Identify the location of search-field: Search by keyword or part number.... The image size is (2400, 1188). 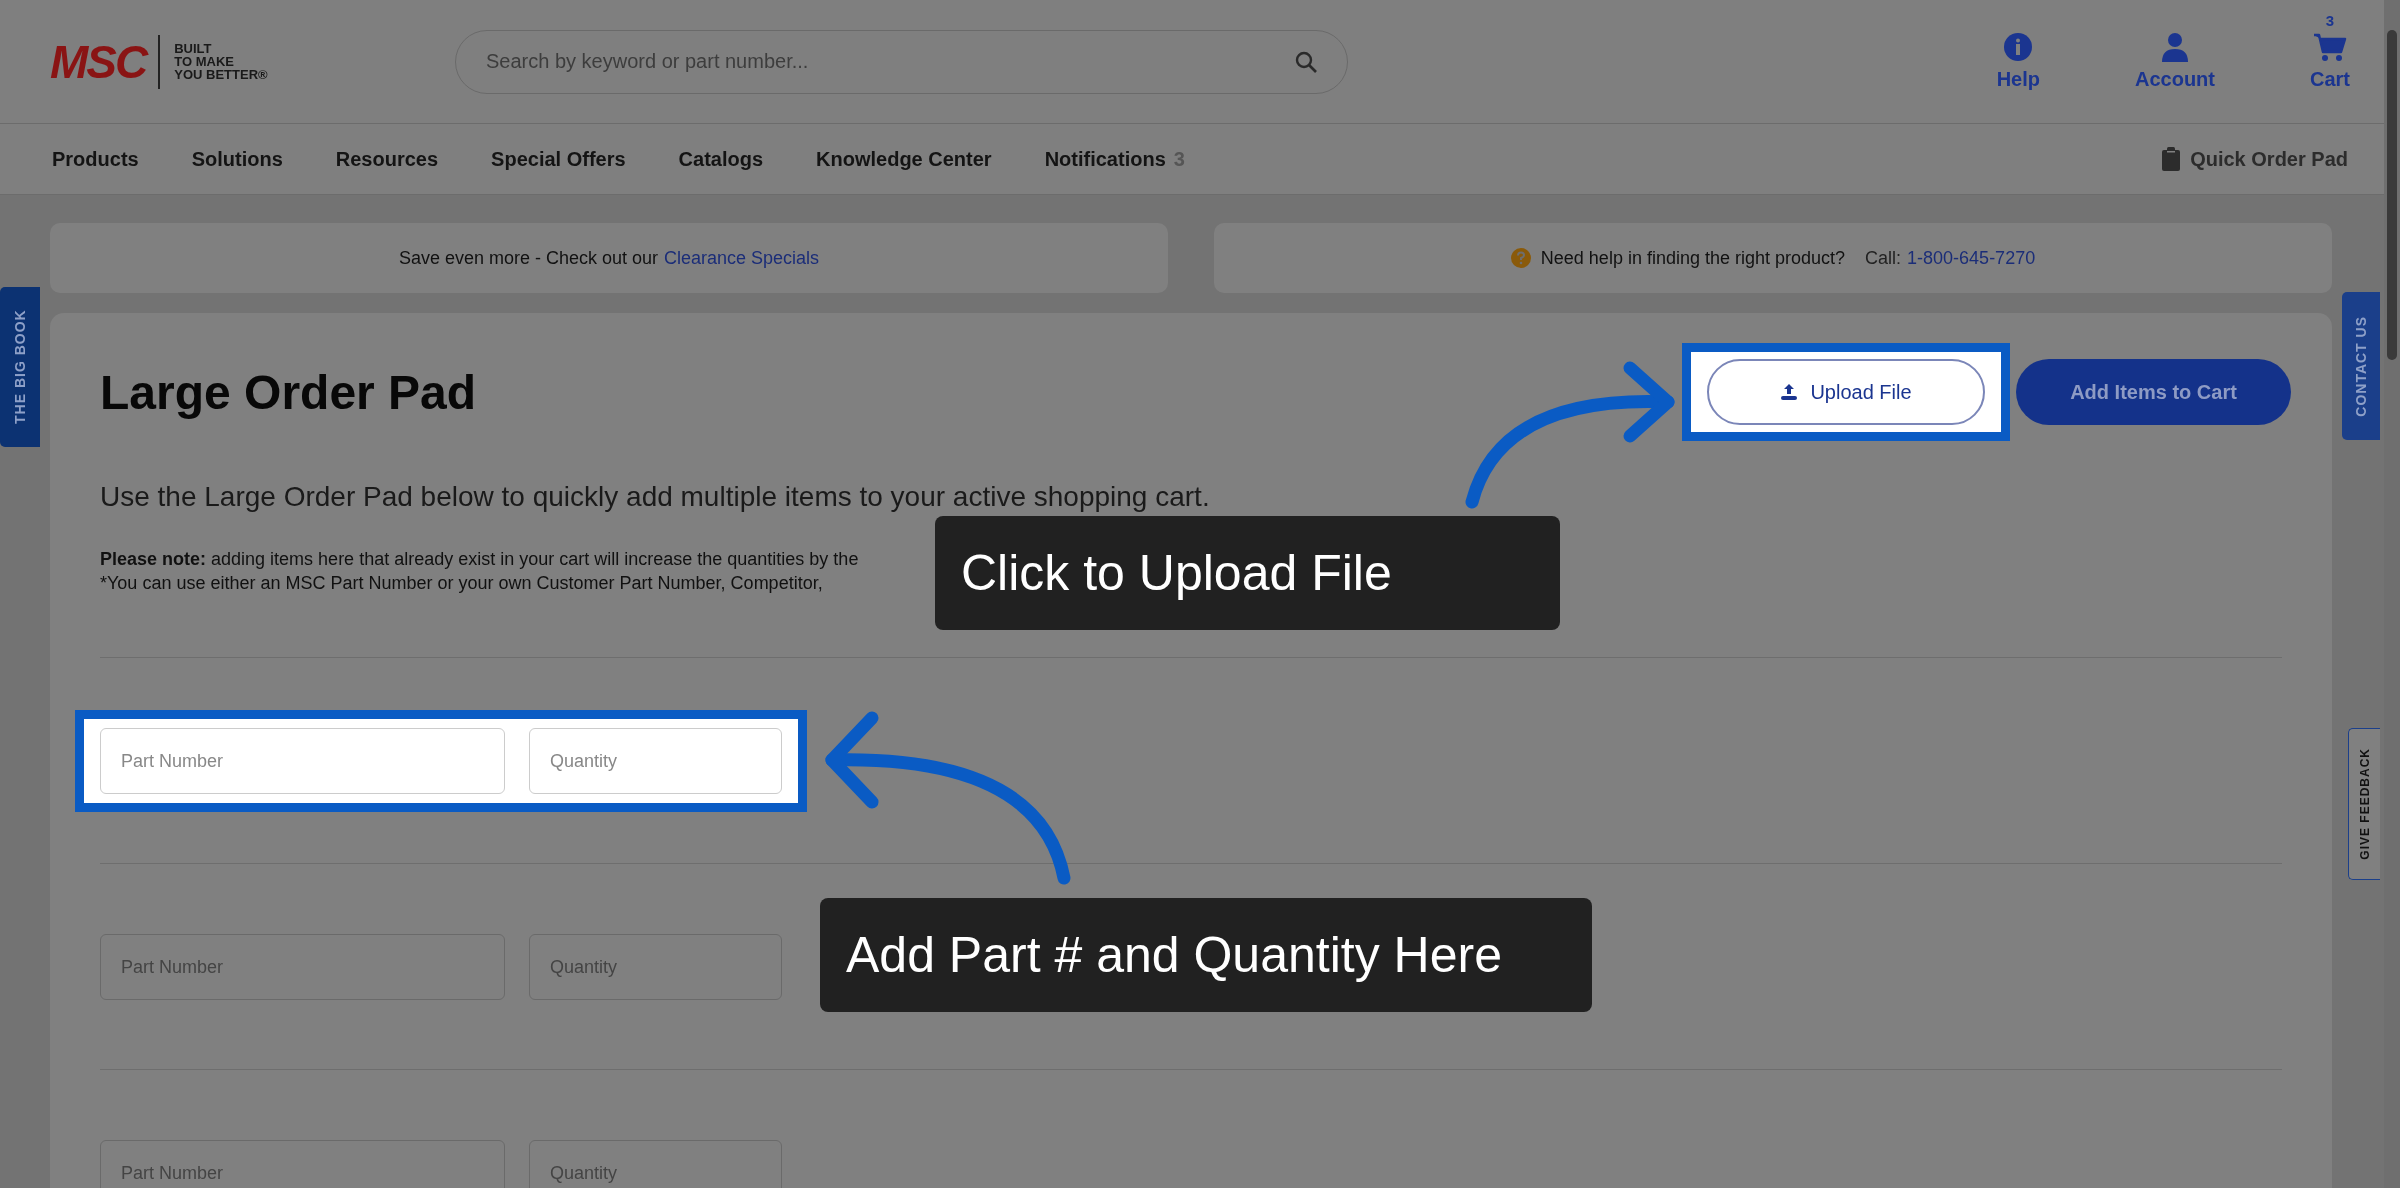
(901, 61).